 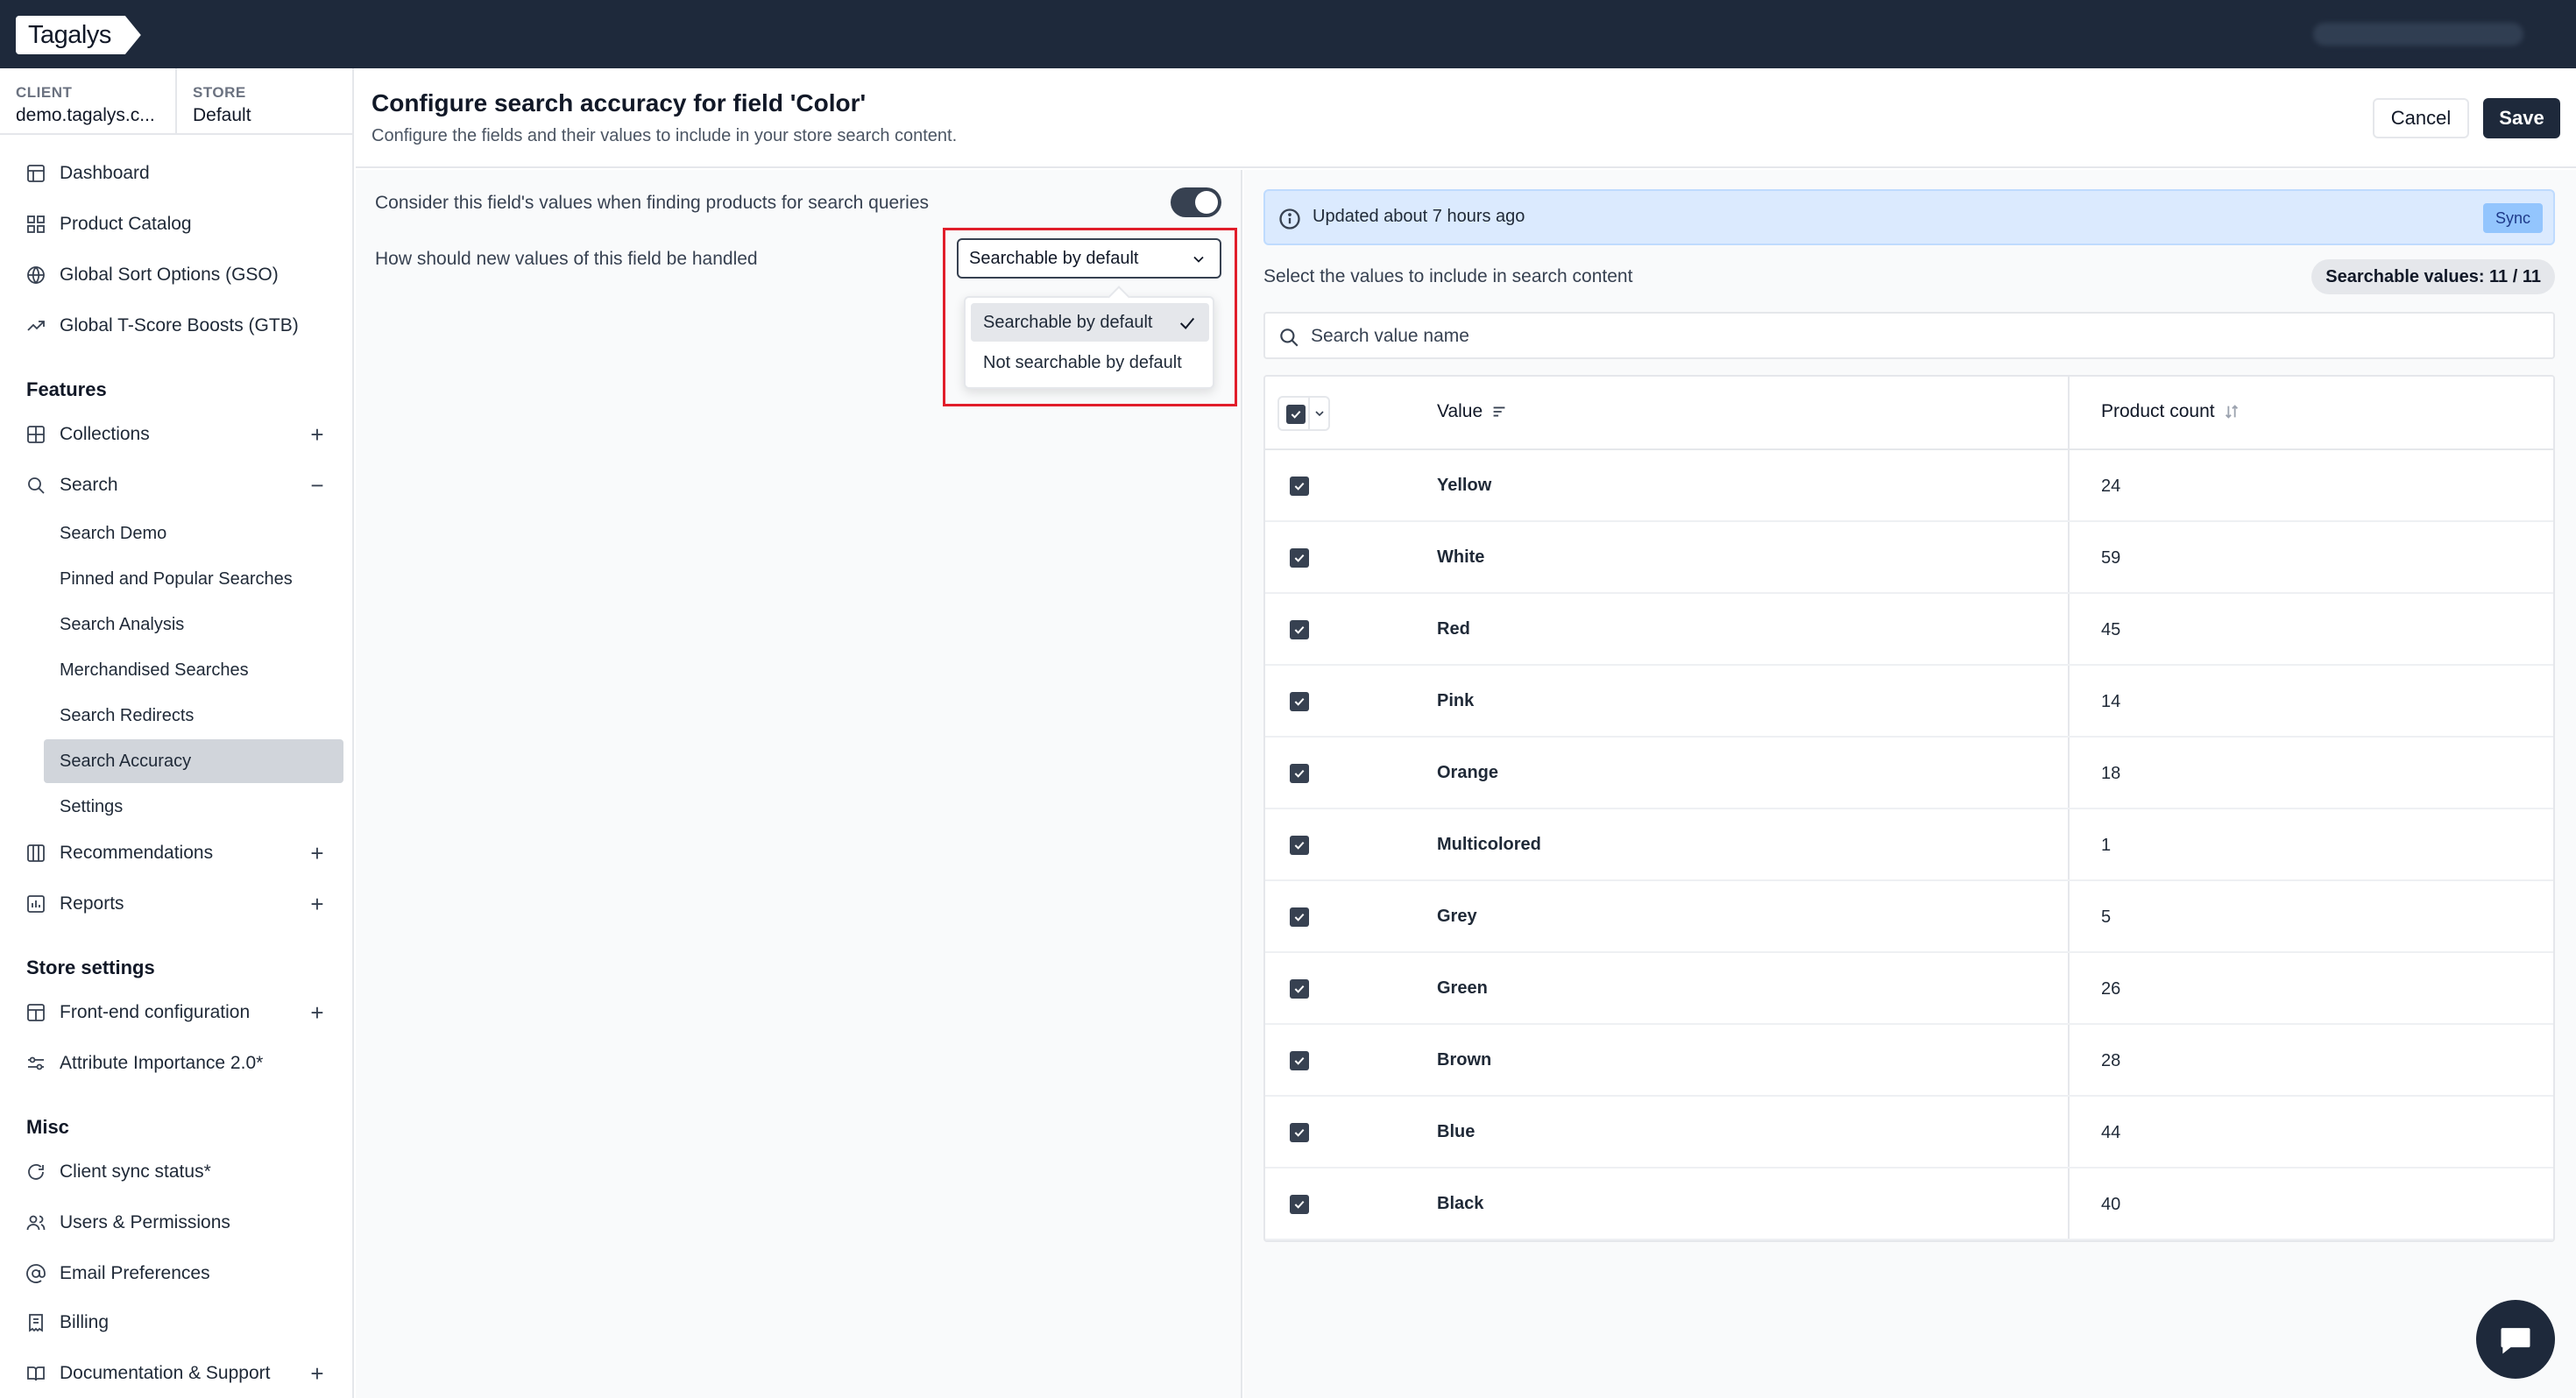 What do you see at coordinates (317, 485) in the screenshot?
I see `collapse-icon: −` at bounding box center [317, 485].